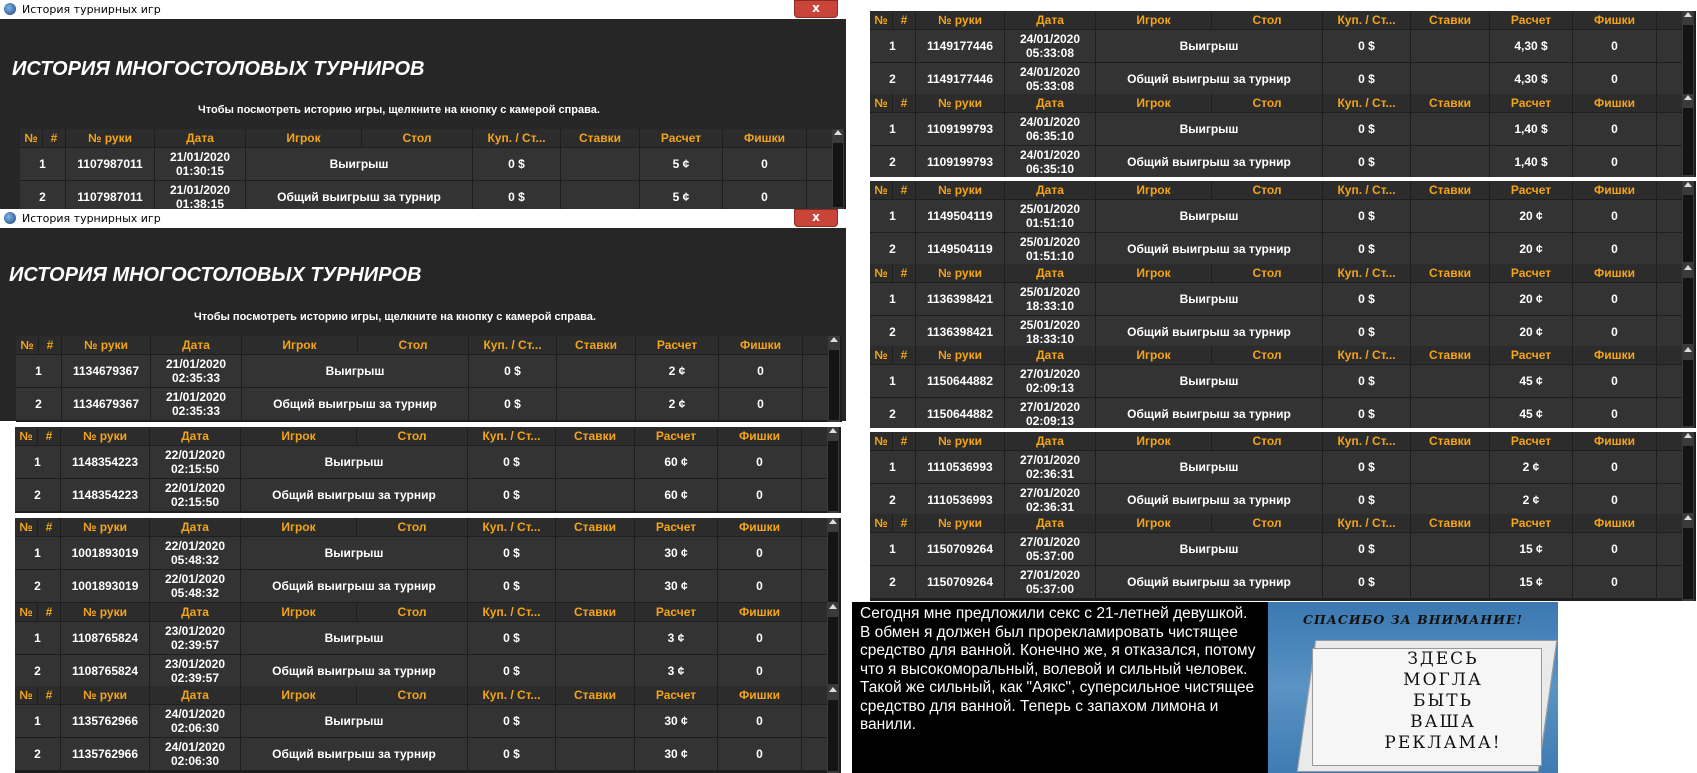 This screenshot has width=1697, height=773. Describe the element at coordinates (960, 248) in the screenshot. I see `hand-number: 1149504119` at that location.